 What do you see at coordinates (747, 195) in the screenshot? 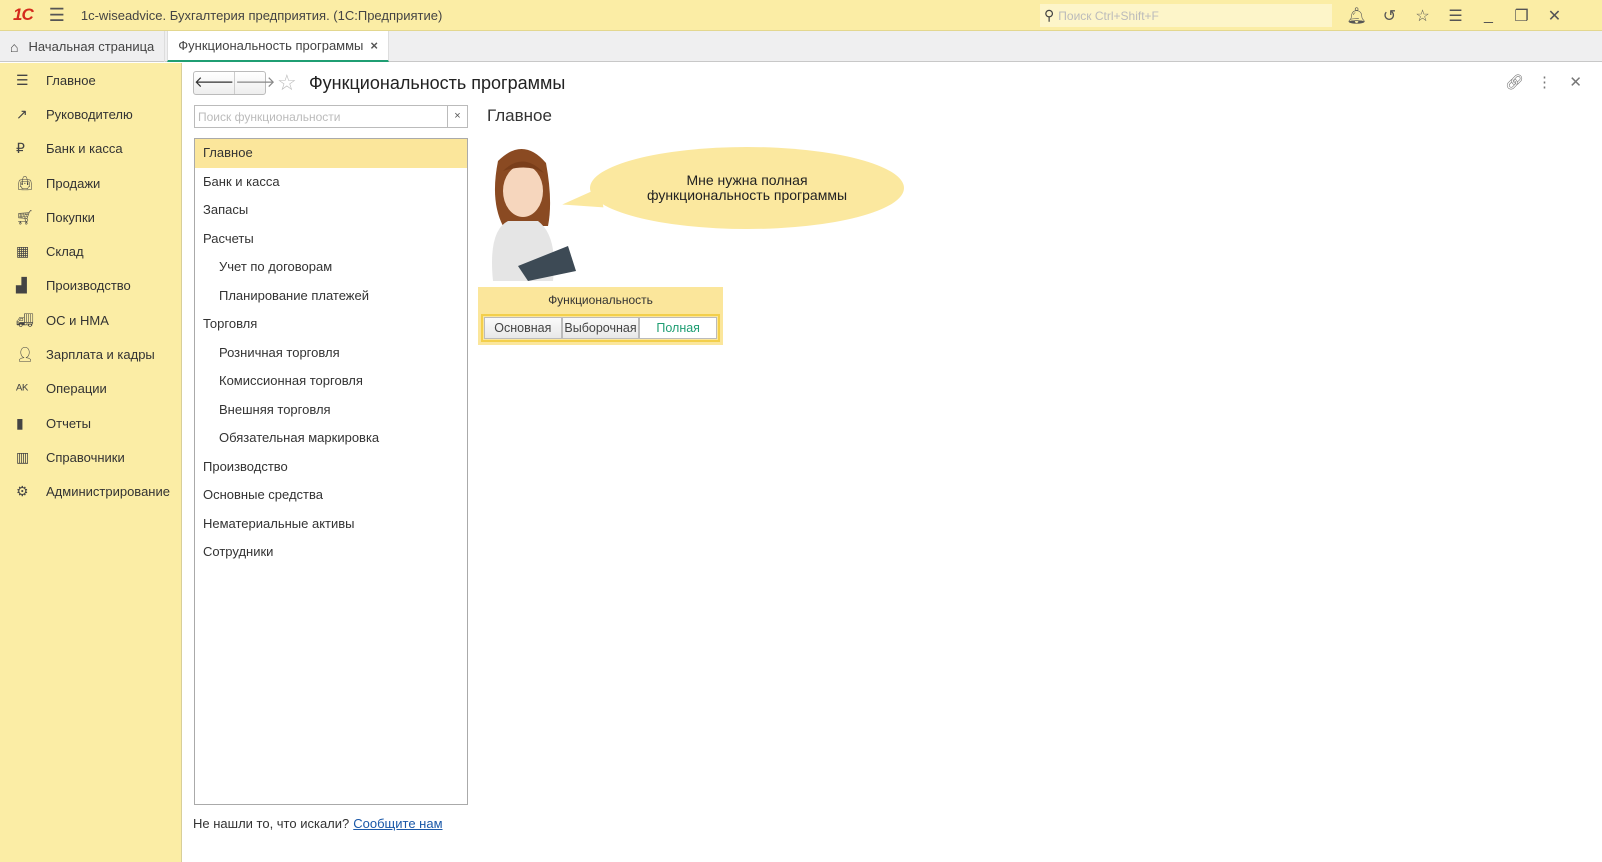
I see `bubble-line-2: функциональность программы` at bounding box center [747, 195].